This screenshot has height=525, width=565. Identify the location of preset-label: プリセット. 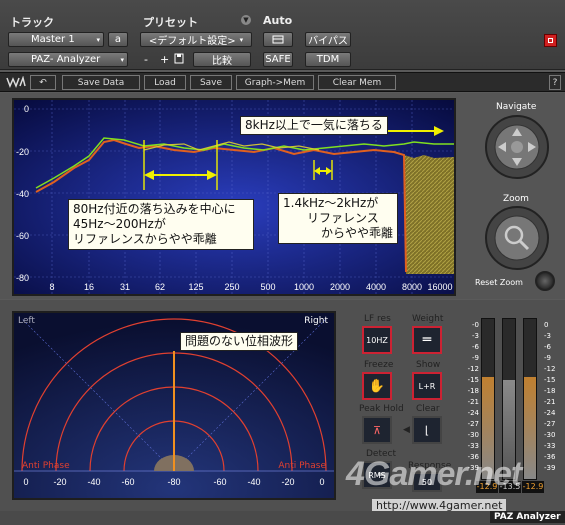
(170, 22).